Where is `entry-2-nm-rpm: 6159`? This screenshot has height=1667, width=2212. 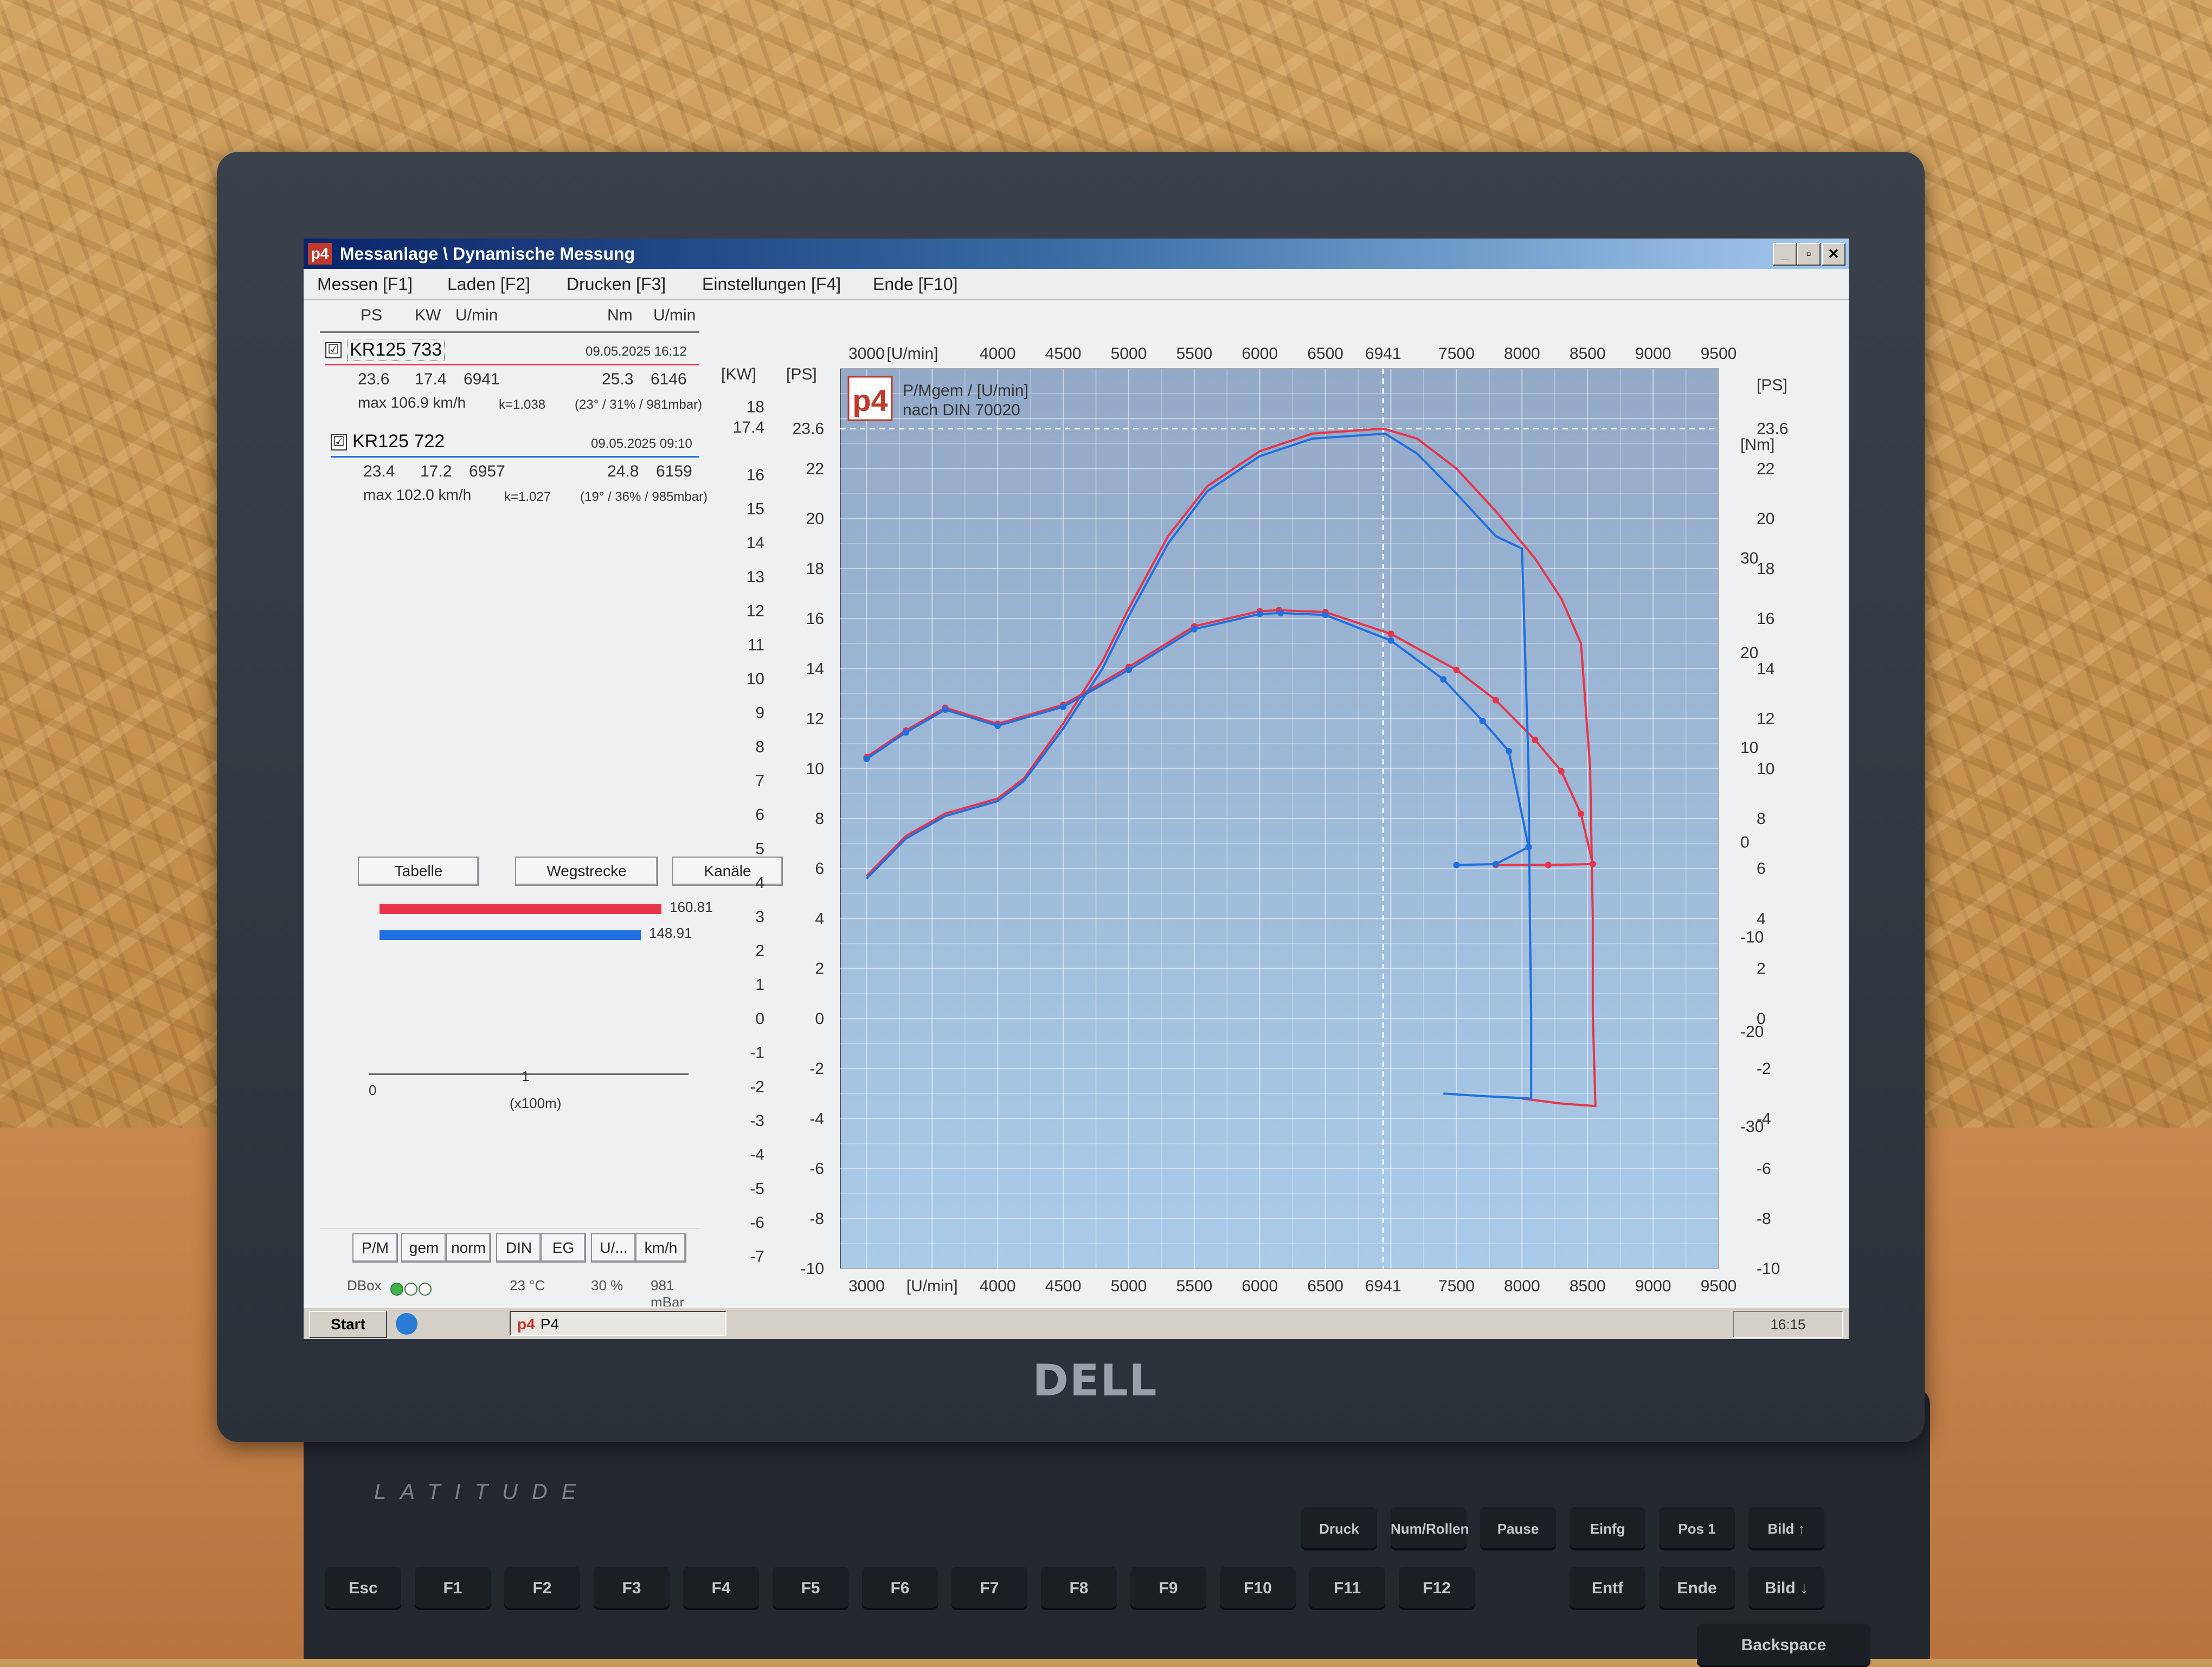 entry-2-nm-rpm: 6159 is located at coordinates (674, 471).